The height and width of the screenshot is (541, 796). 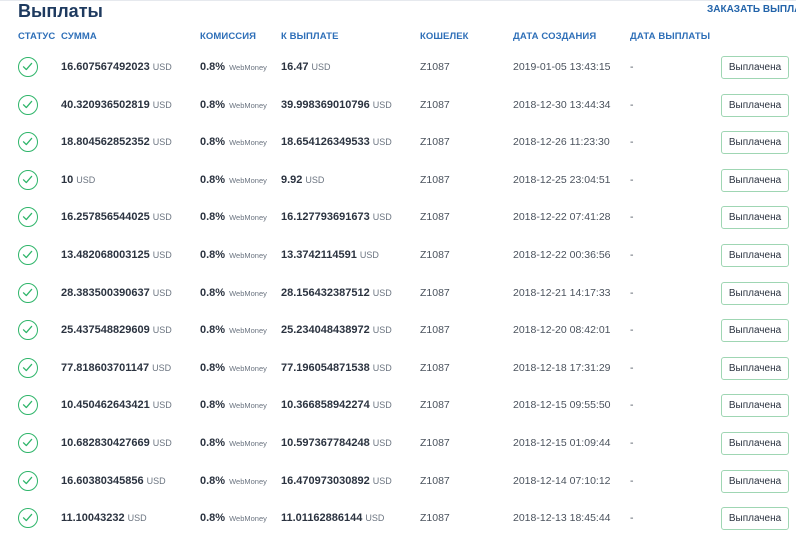 I want to click on created-date-cell: 2018-12-30 13:44:34, so click(x=562, y=104).